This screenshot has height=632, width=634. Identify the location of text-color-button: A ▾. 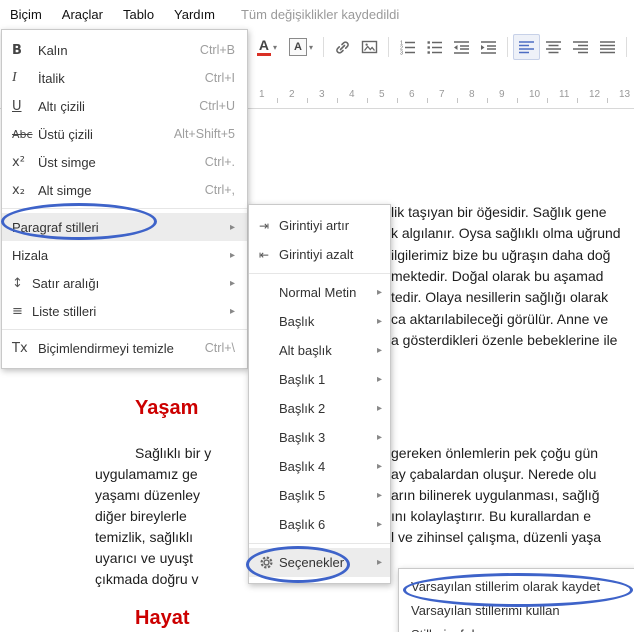
(267, 47).